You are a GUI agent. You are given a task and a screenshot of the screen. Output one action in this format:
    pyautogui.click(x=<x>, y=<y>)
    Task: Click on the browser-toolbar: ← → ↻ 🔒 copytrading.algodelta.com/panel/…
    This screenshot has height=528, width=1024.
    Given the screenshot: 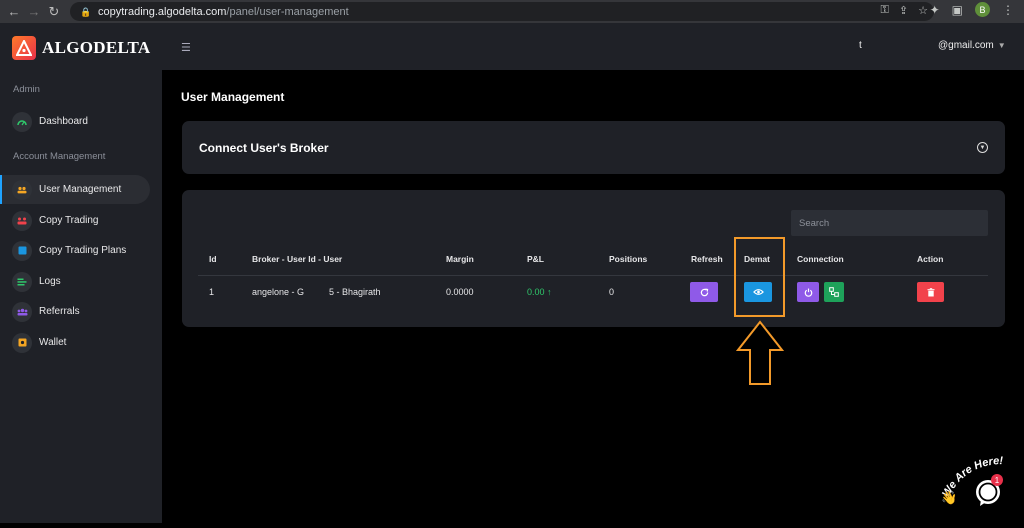 What is the action you would take?
    pyautogui.click(x=512, y=11)
    